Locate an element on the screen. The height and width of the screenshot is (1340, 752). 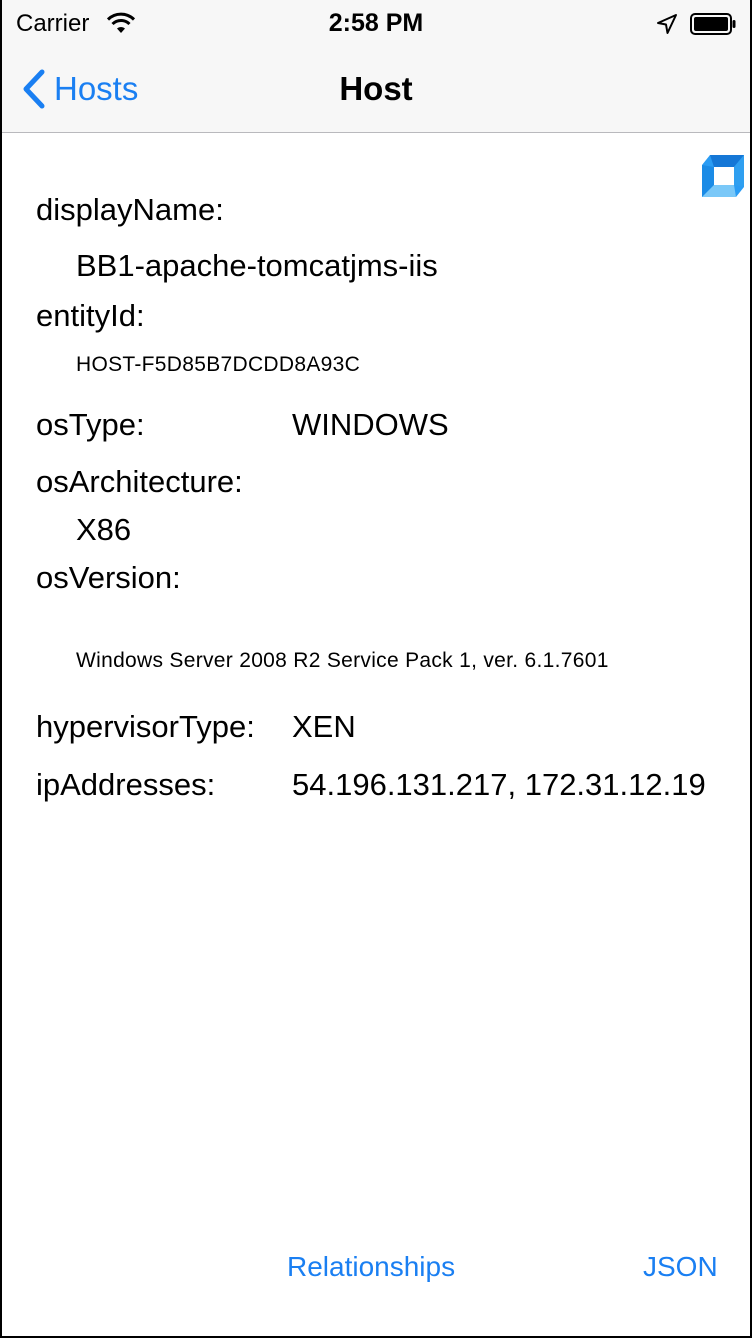
os-type-label: osType: is located at coordinates (90, 424).